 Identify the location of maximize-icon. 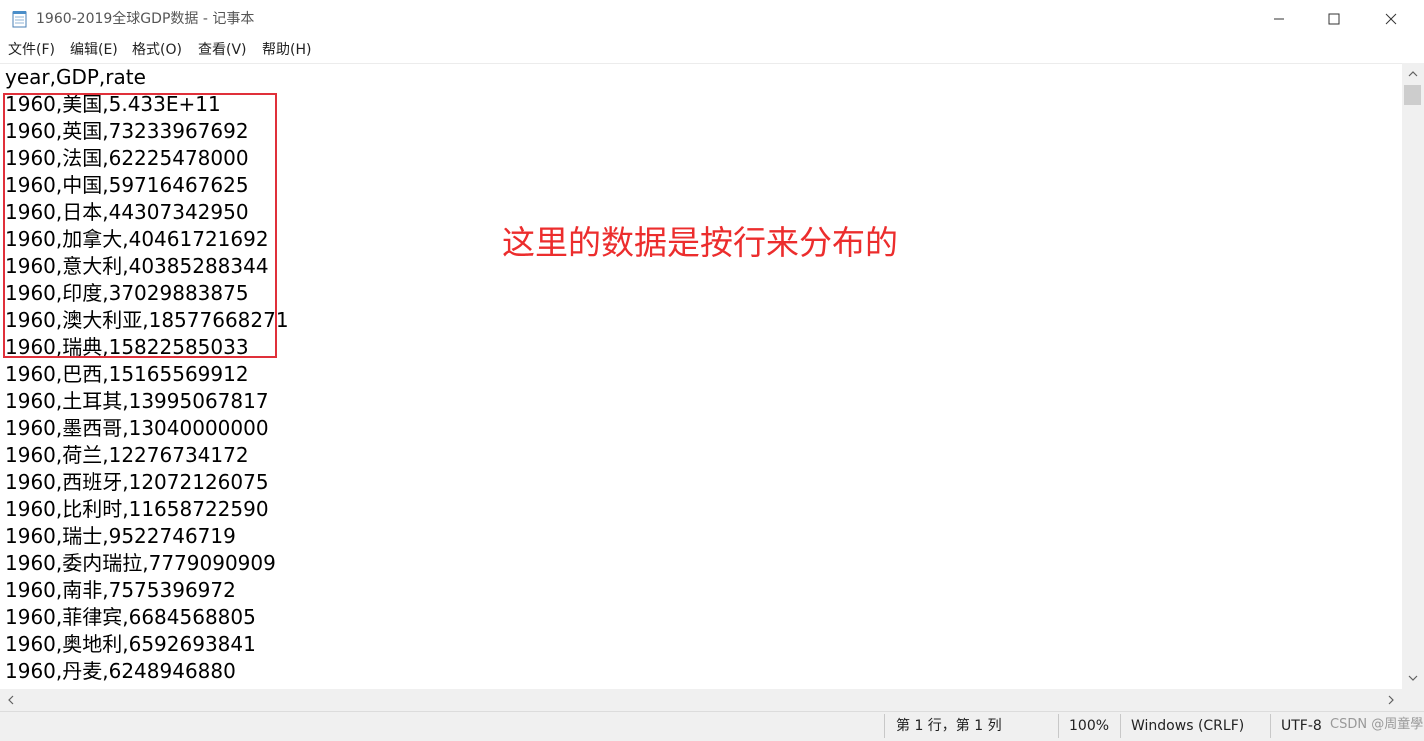
(1334, 19).